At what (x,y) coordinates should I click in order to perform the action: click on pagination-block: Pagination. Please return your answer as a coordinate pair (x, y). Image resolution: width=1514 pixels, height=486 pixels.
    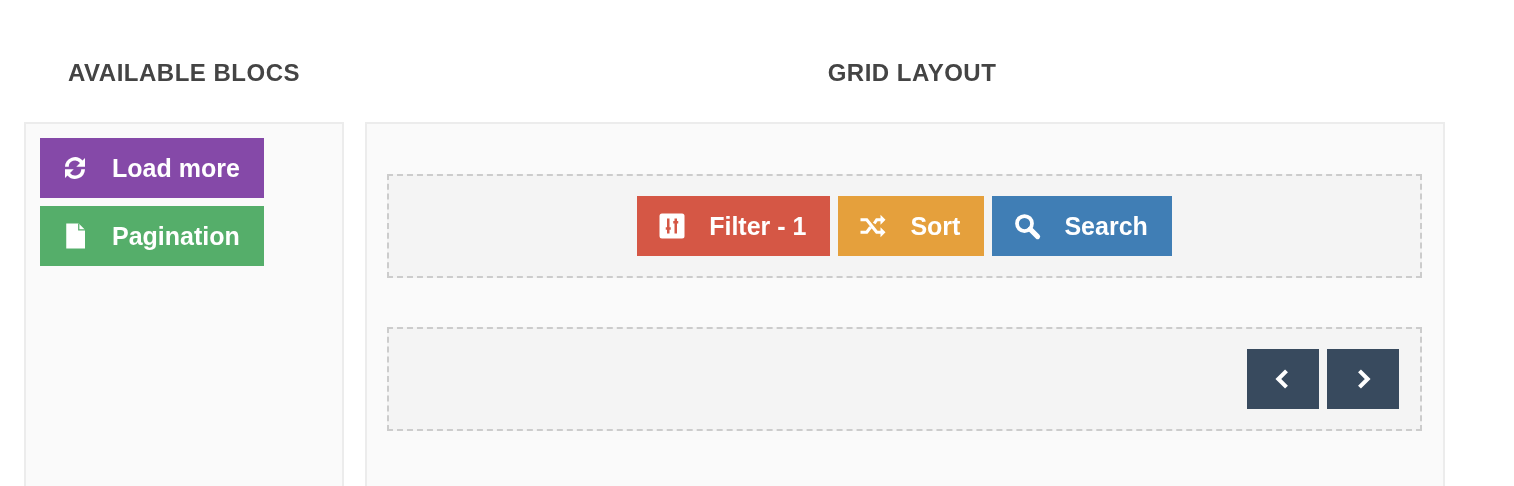
    Looking at the image, I should click on (152, 236).